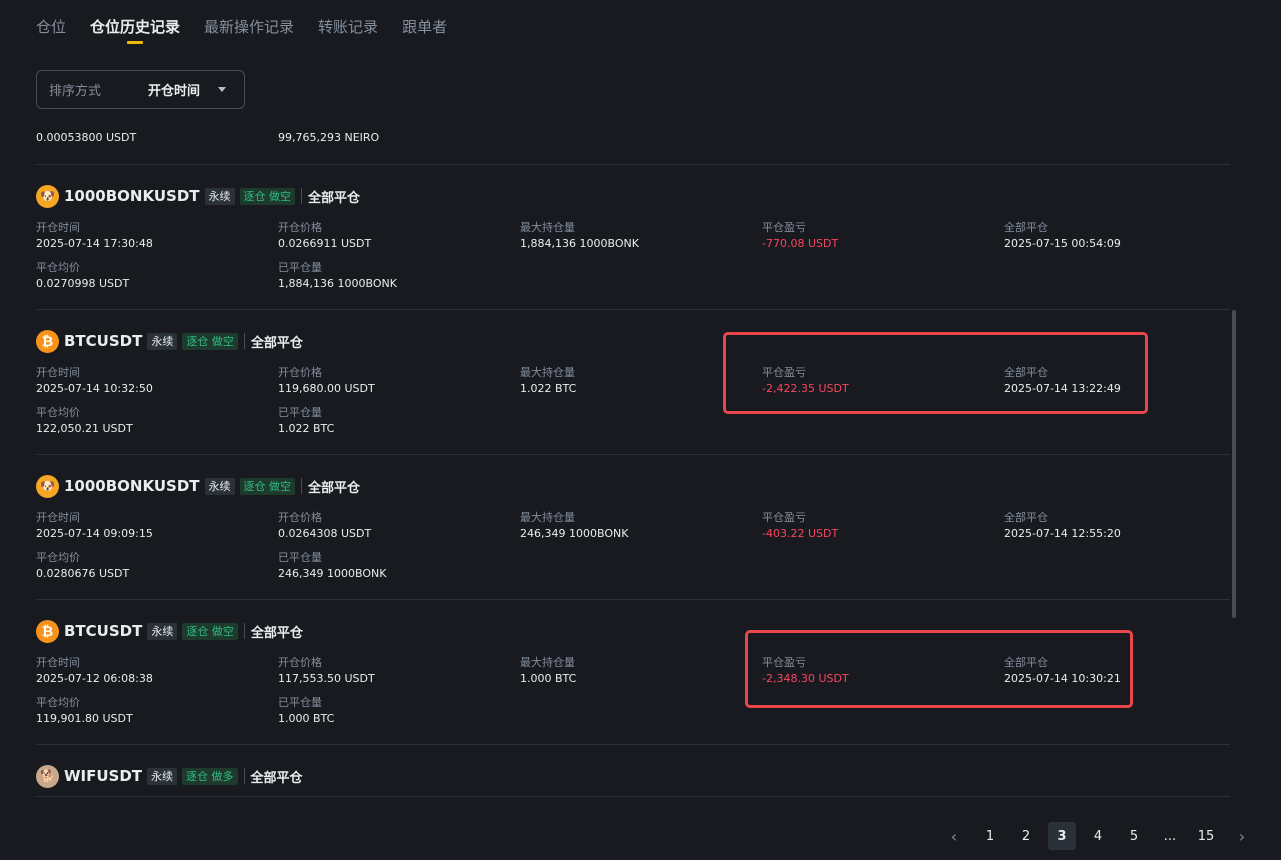 This screenshot has height=860, width=1281. Describe the element at coordinates (326, 669) in the screenshot. I see `open-price-field: 开仓价格 117,553.50 USDT` at that location.